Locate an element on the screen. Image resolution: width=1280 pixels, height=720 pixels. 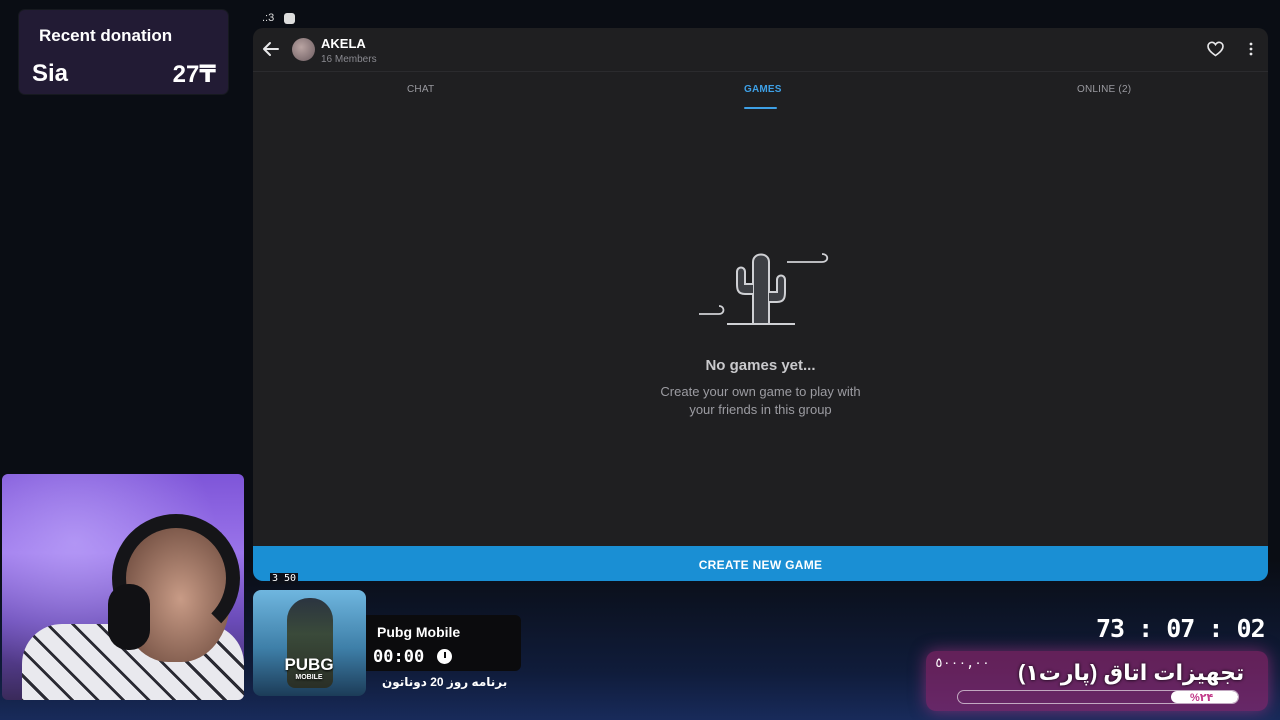
schedule-text: برنامه روز 20 دوناتون is located at coordinates (445, 682).